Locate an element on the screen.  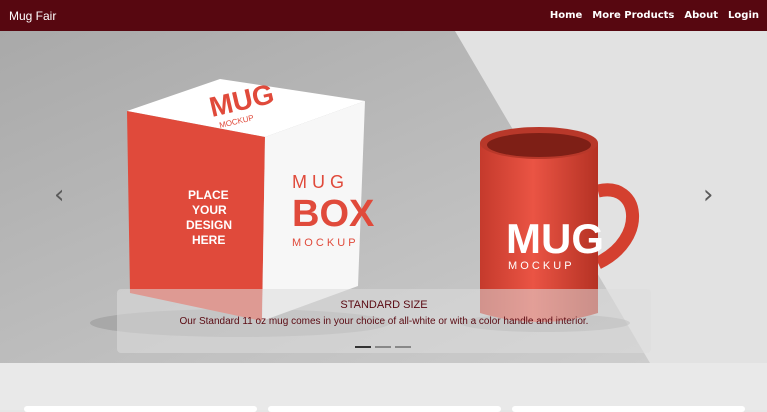
content-section is located at coordinates (383, 386).